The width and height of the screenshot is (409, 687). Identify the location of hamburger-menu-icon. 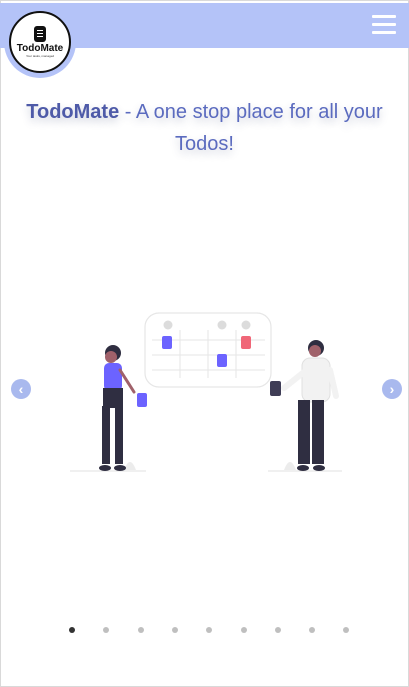
(384, 26).